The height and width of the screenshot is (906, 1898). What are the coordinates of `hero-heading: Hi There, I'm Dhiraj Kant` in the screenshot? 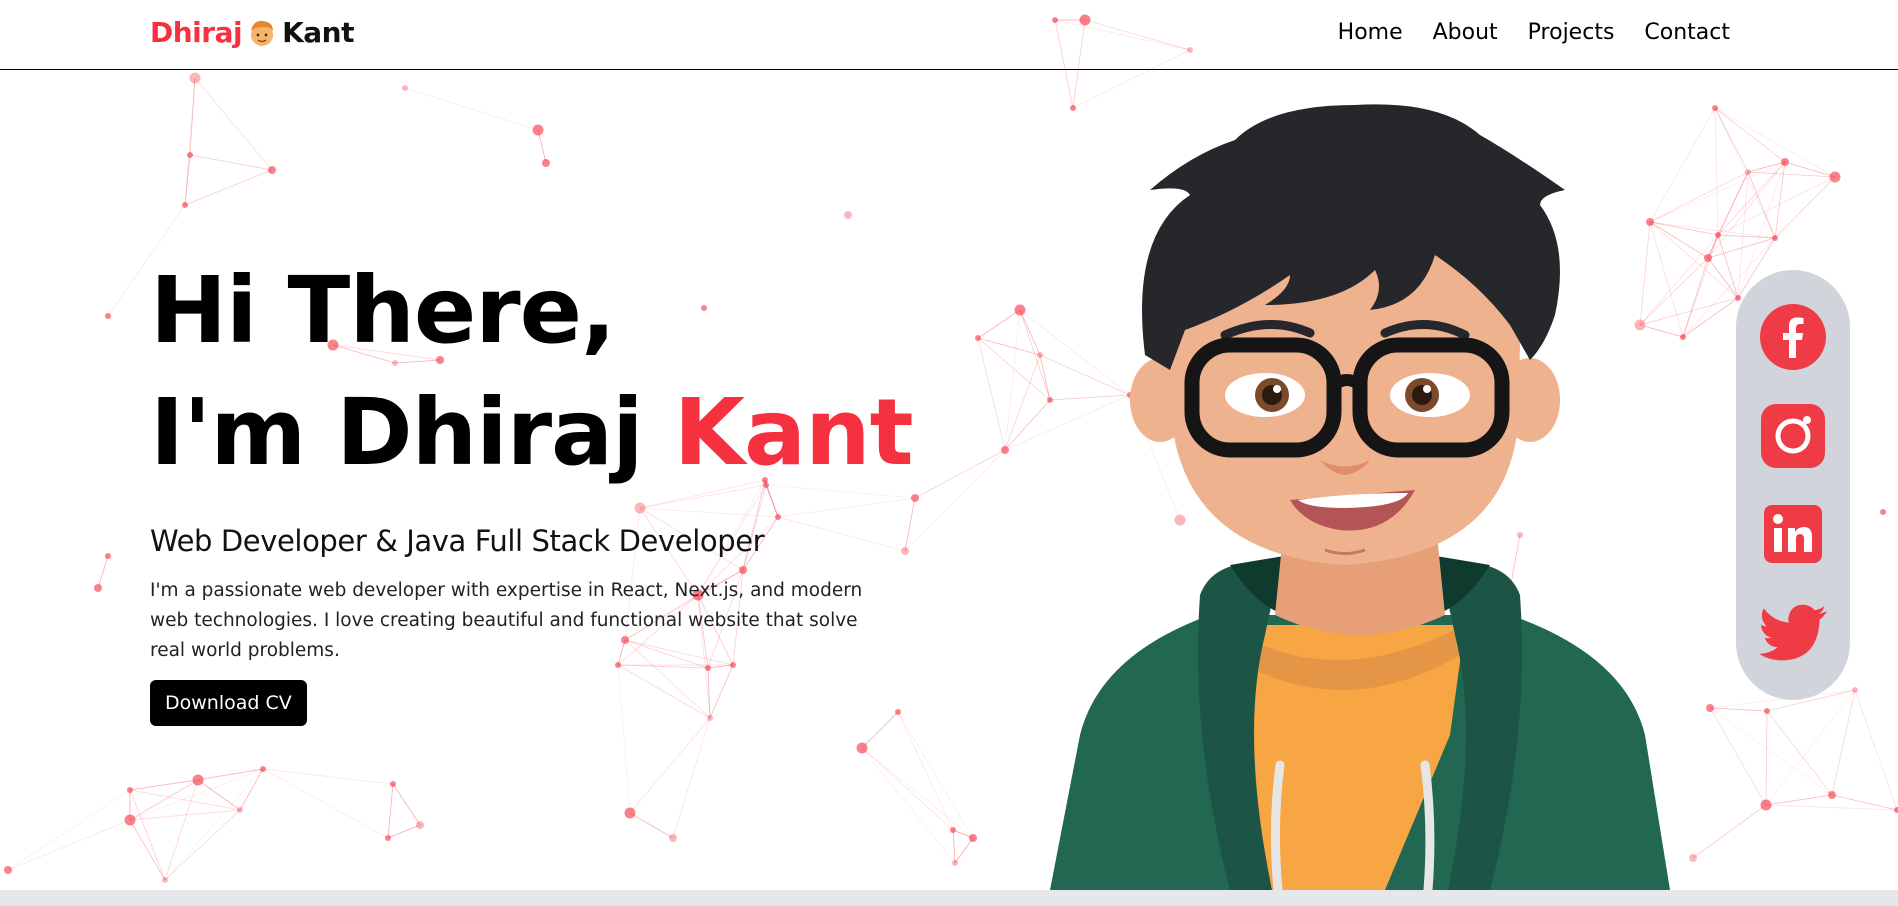 It's located at (532, 372).